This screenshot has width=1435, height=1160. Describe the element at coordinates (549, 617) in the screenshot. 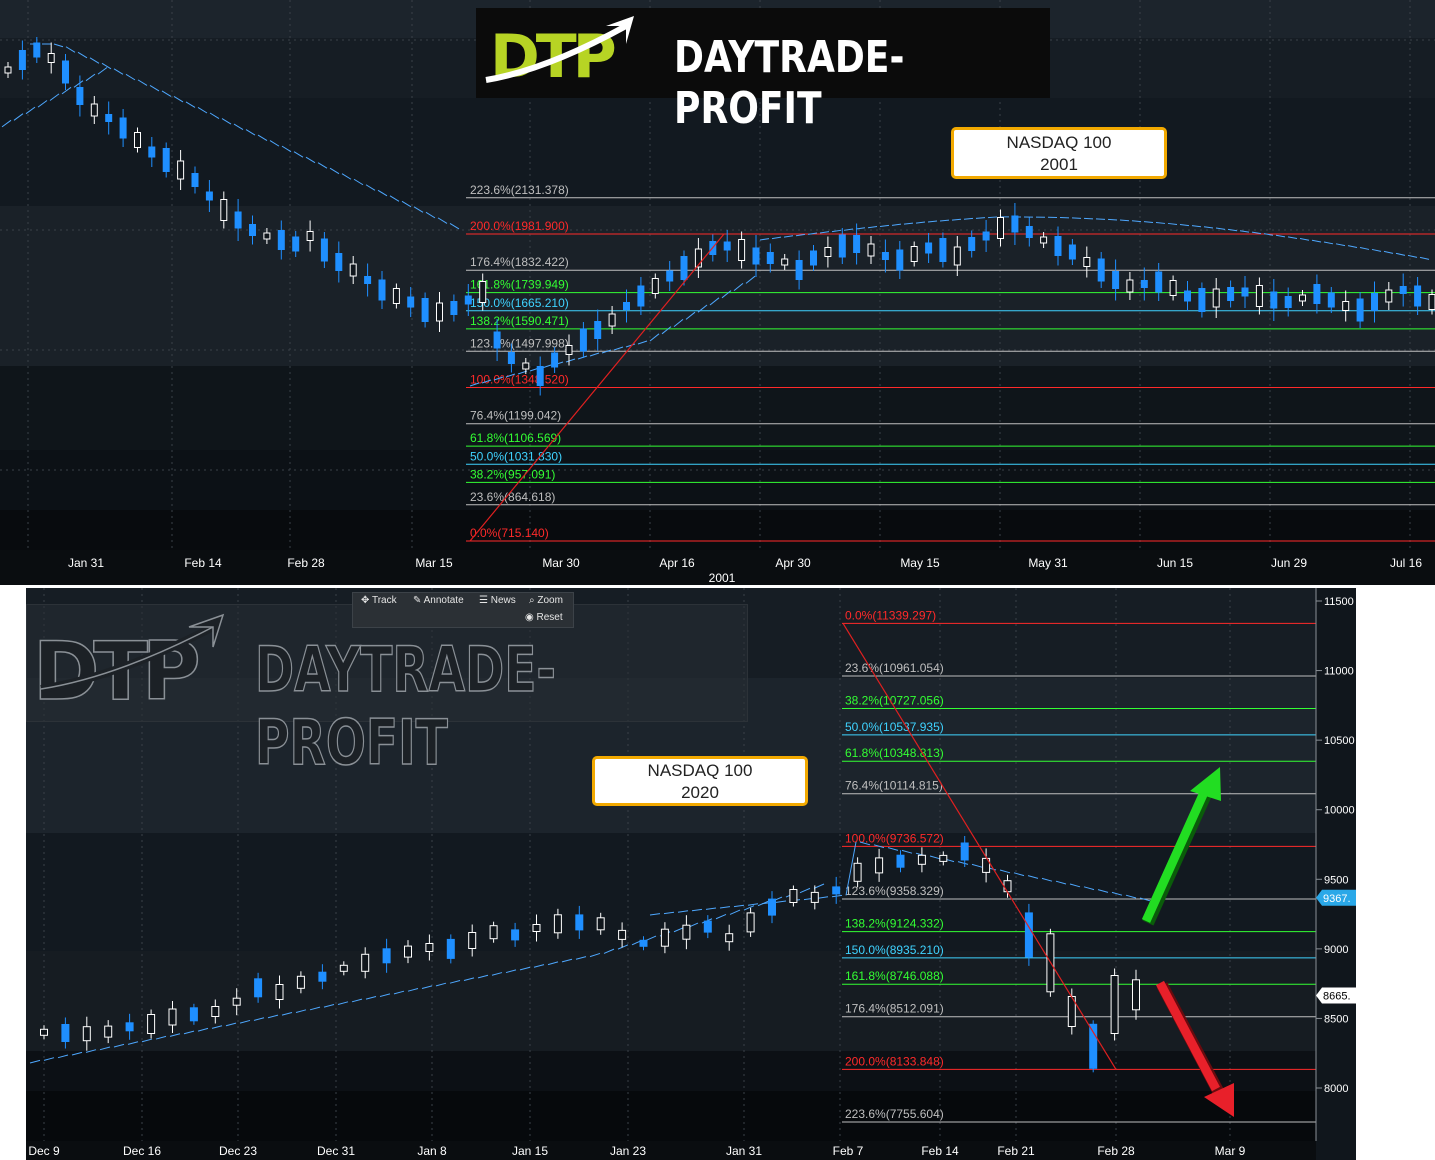

I see `reset-label: Reset` at that location.